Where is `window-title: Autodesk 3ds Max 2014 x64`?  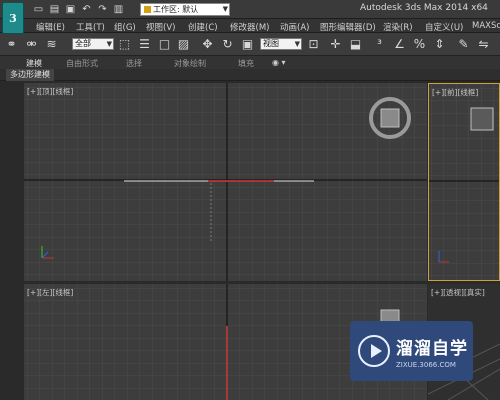 window-title: Autodesk 3ds Max 2014 x64 is located at coordinates (424, 8).